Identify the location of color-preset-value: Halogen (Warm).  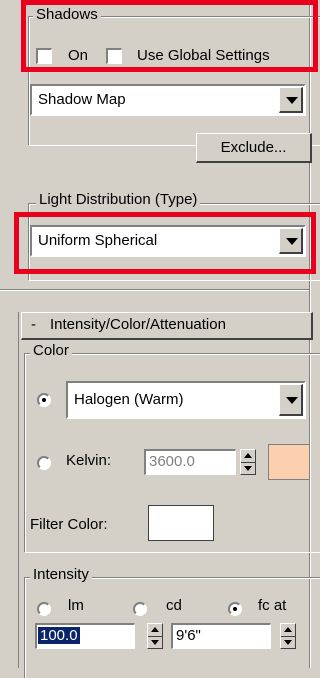
(129, 399).